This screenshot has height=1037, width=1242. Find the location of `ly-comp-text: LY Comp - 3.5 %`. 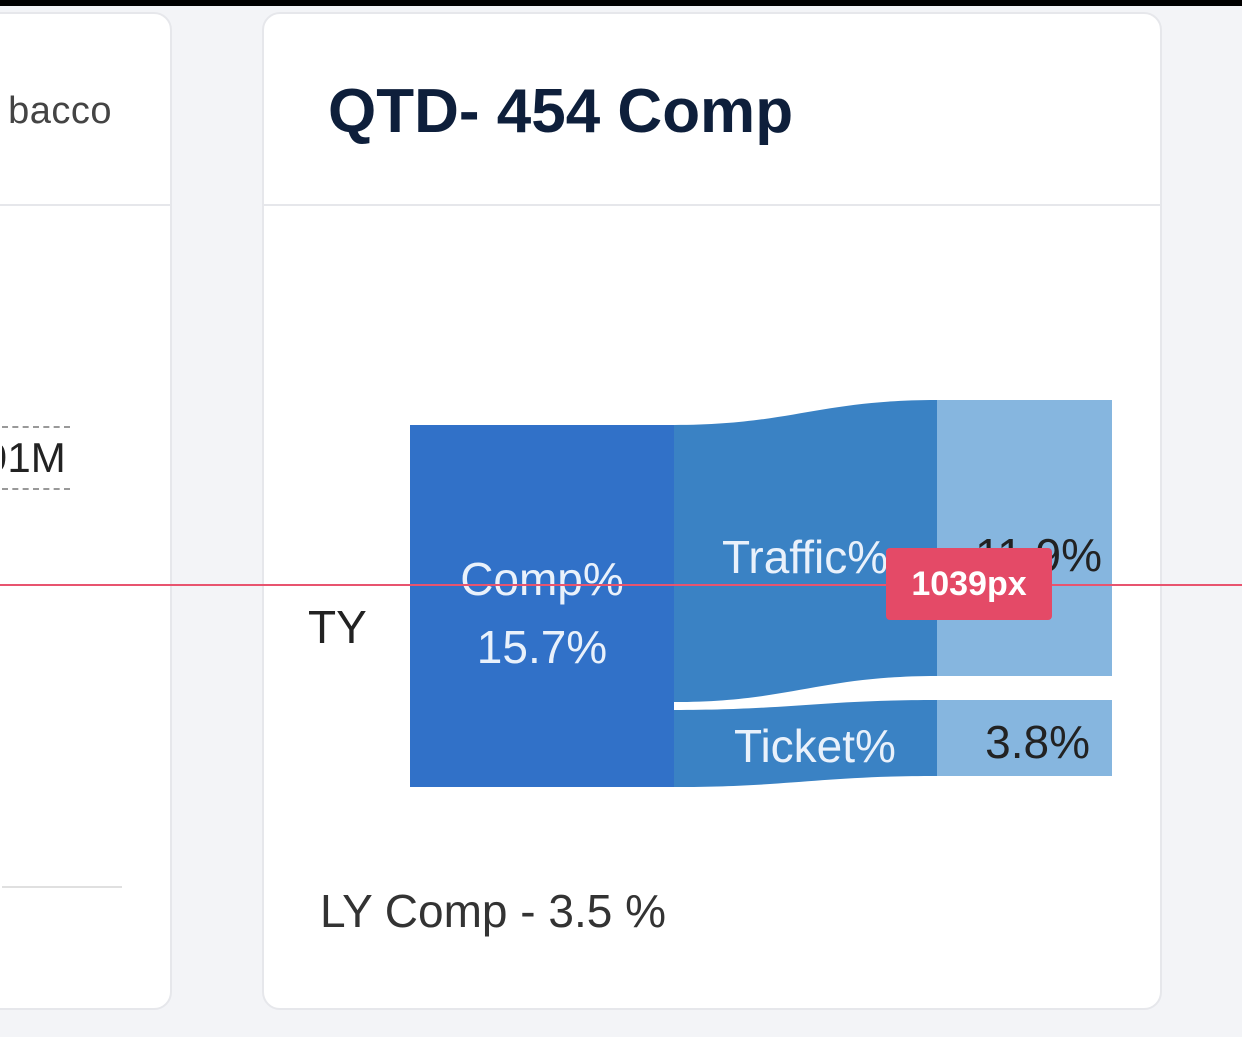

ly-comp-text: LY Comp - 3.5 % is located at coordinates (493, 911).